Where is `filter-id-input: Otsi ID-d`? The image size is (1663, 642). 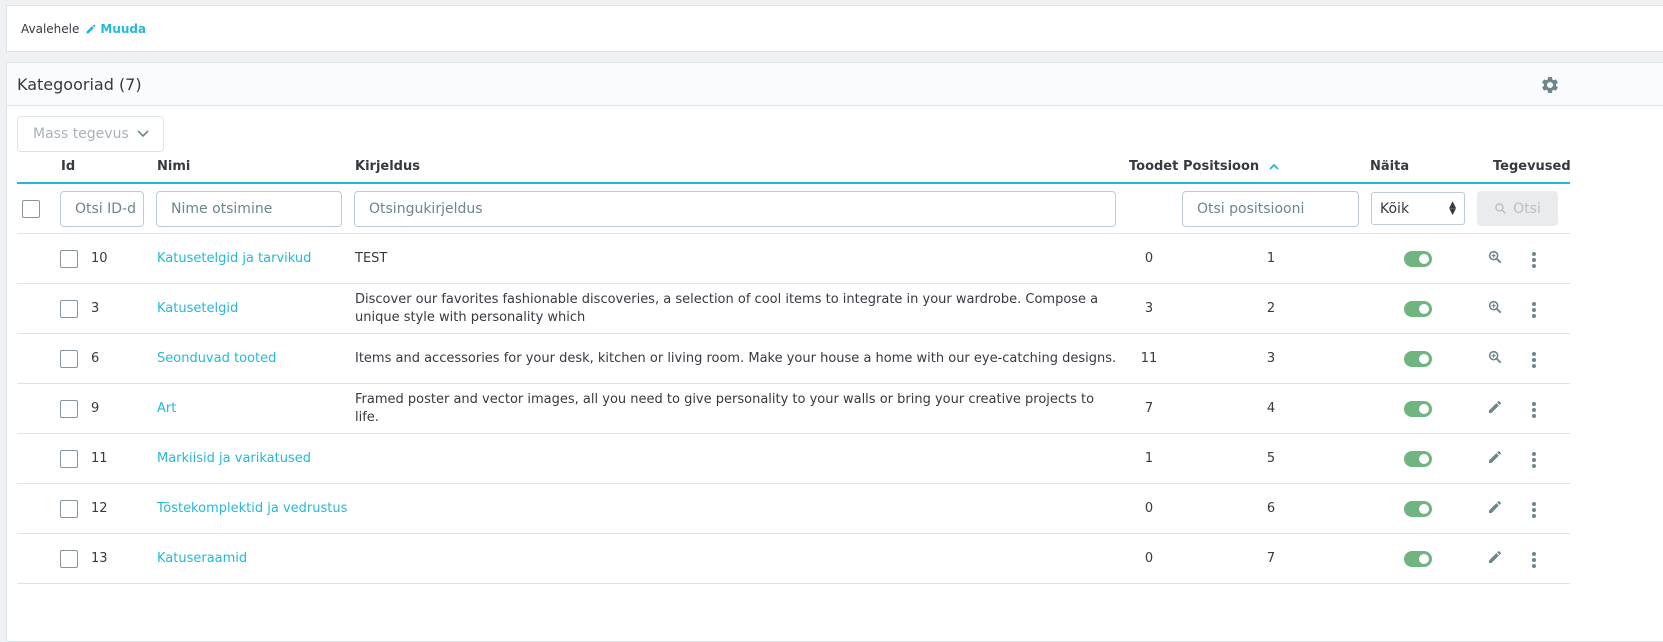
filter-id-input: Otsi ID-d is located at coordinates (102, 209).